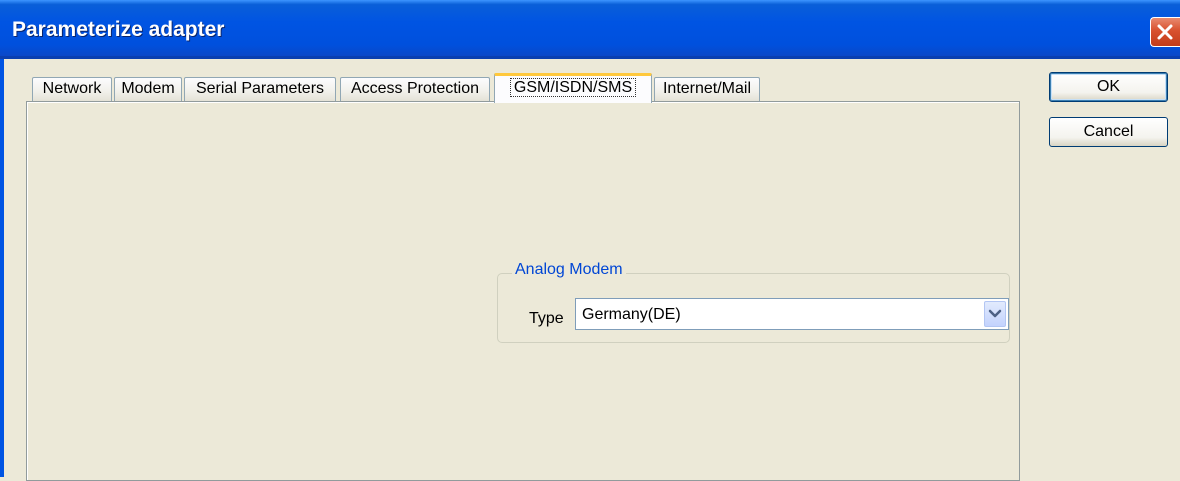 This screenshot has width=1180, height=481. Describe the element at coordinates (792, 314) in the screenshot. I see `type-dropdown: Germany(DE)` at that location.